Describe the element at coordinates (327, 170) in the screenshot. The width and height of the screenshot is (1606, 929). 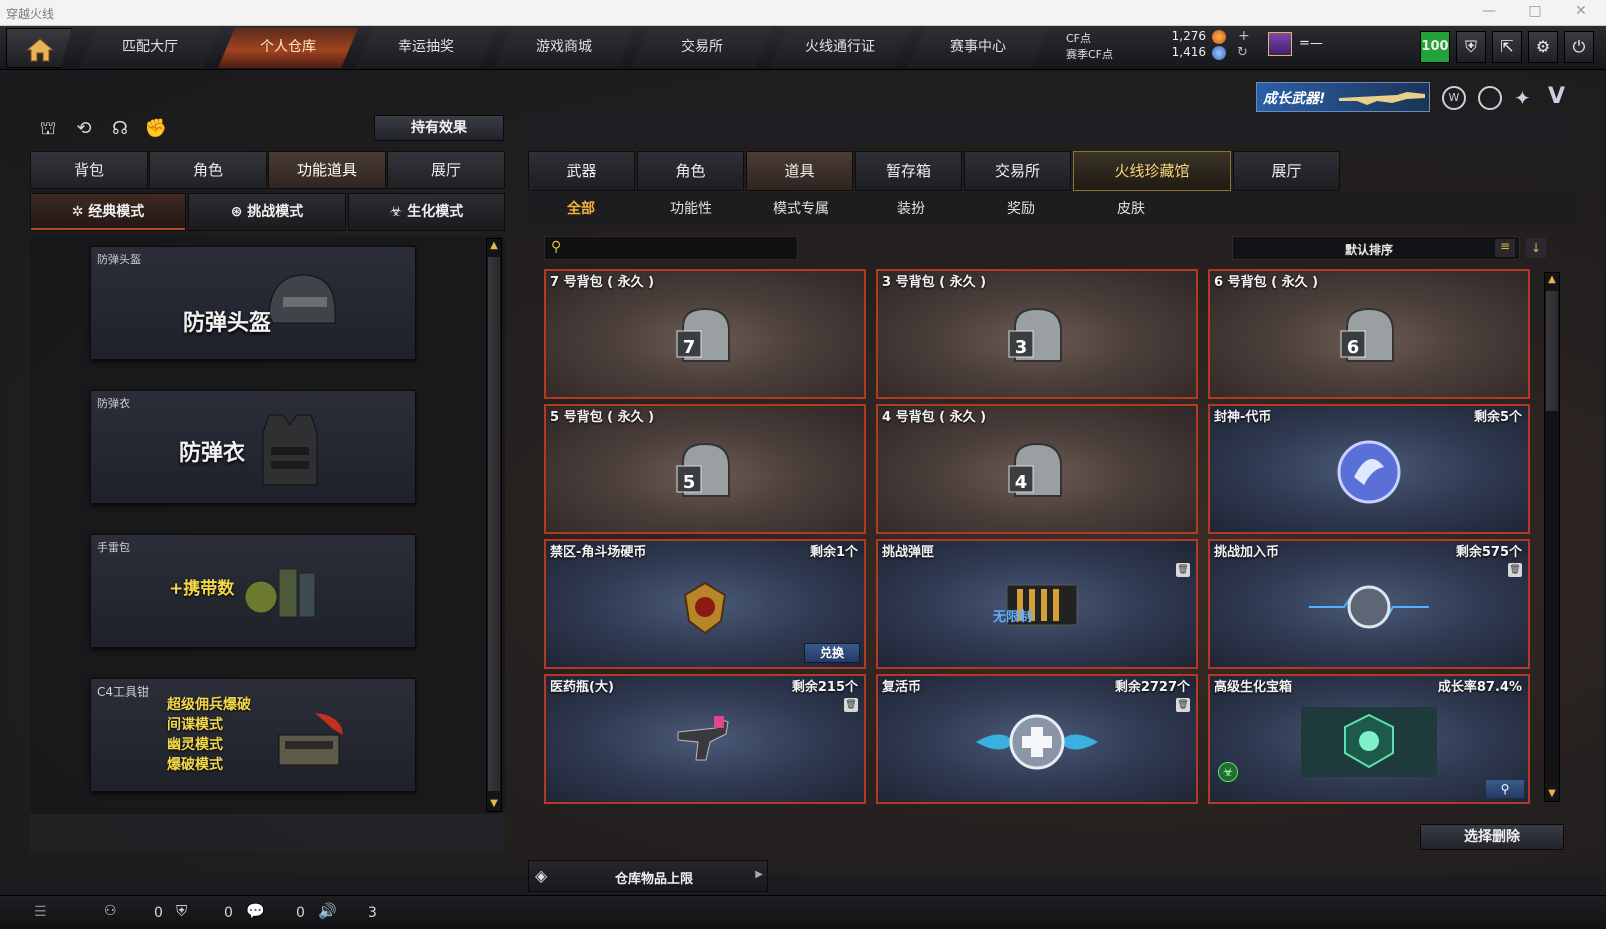
I see `tab-functional-items: 功能道具` at that location.